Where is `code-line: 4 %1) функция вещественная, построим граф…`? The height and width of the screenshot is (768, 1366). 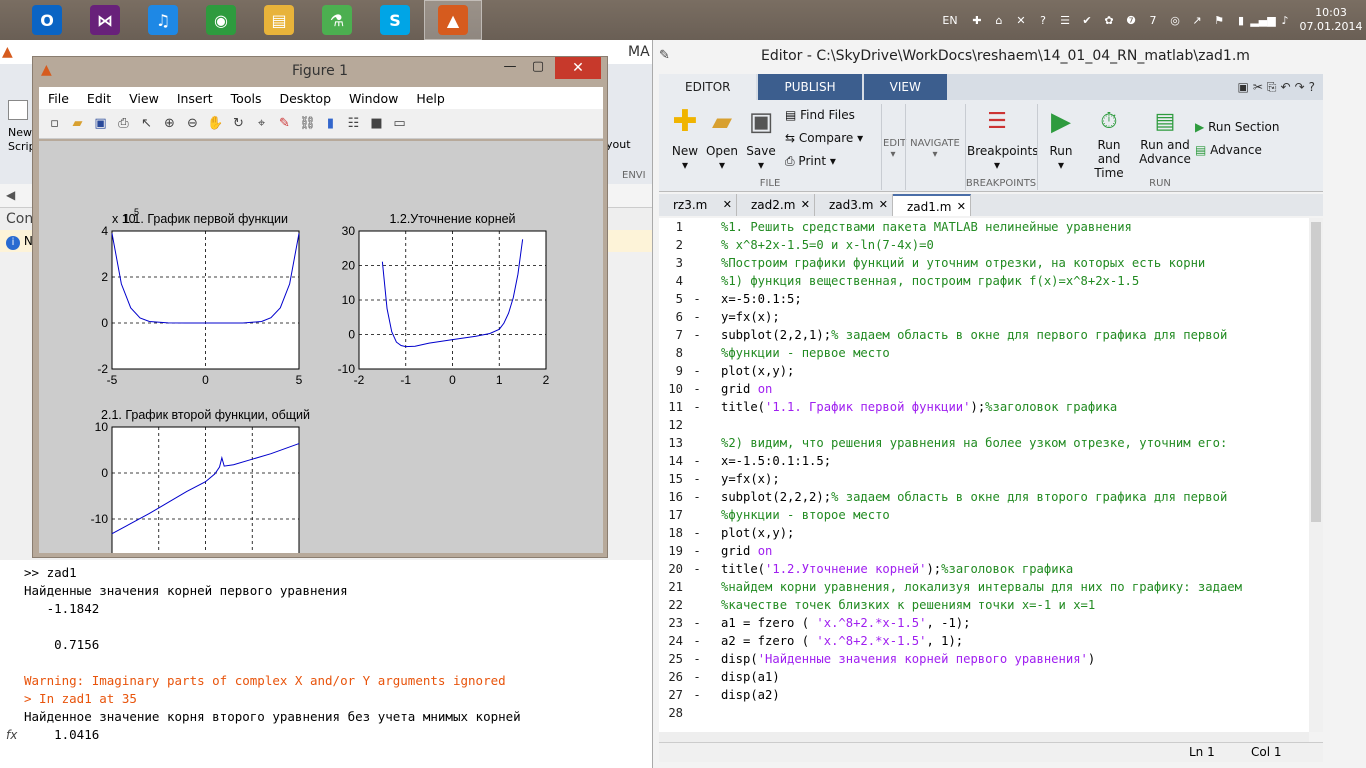
code-line: 4 %1) функция вещественная, построим граф… is located at coordinates (984, 281).